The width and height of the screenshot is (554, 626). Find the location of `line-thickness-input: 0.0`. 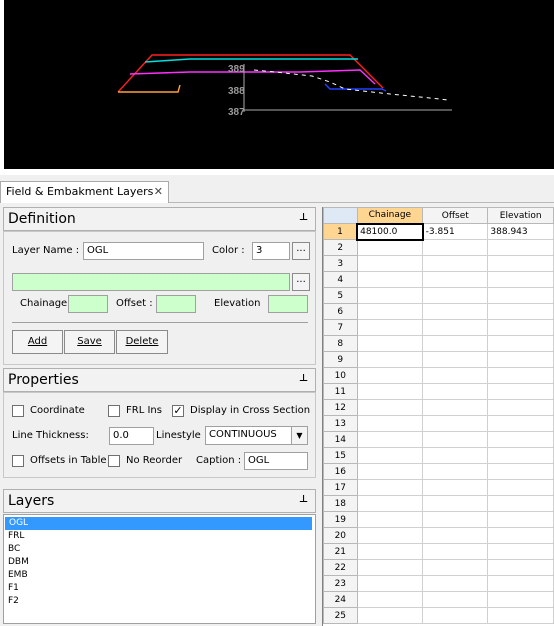

line-thickness-input: 0.0 is located at coordinates (131, 436).